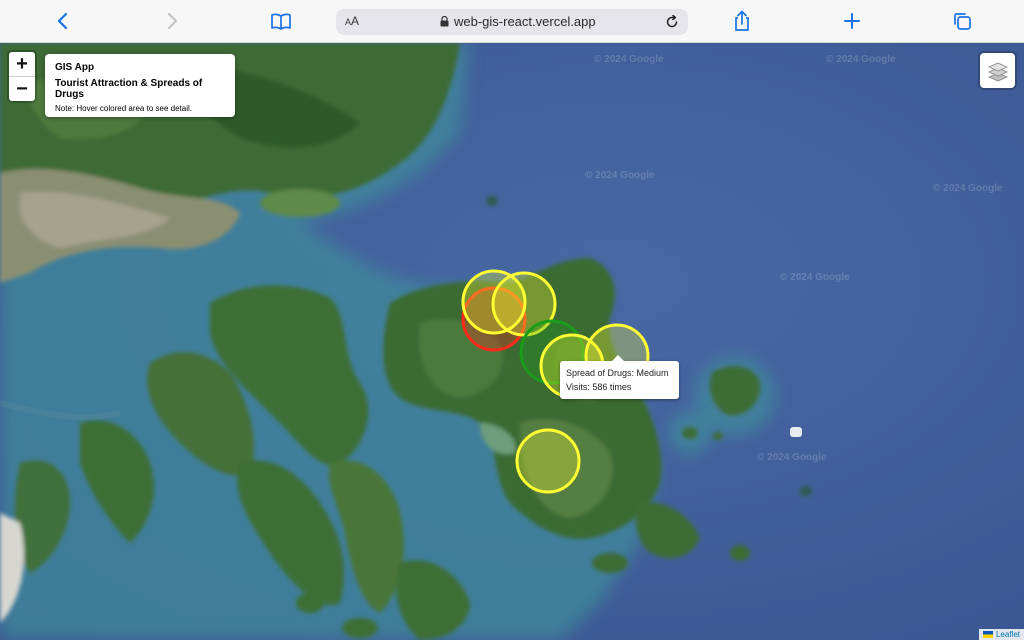  I want to click on forward-icon, so click(172, 21).